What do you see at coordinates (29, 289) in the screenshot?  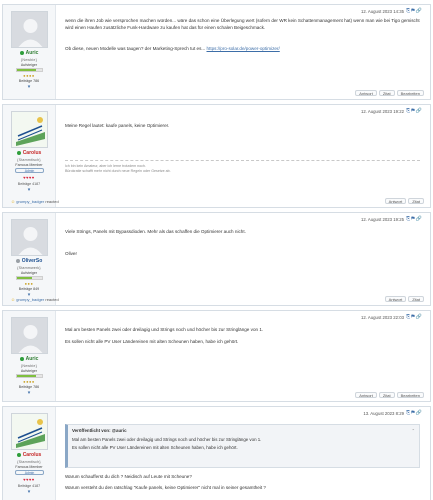 I see `post-count: Beiträge 849` at bounding box center [29, 289].